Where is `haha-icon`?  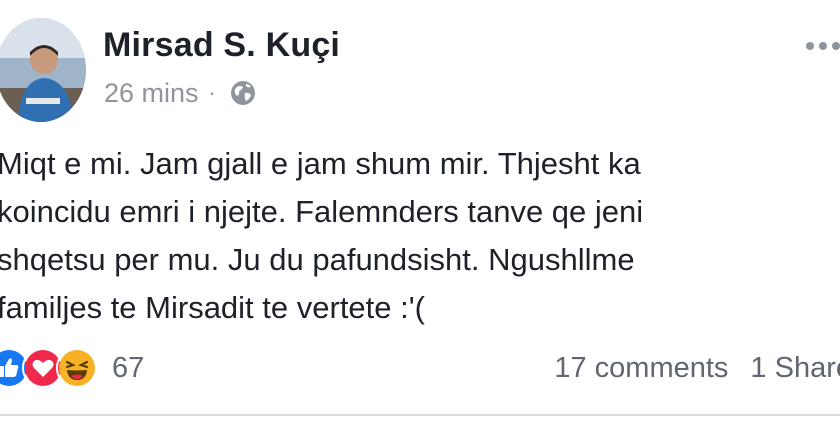
haha-icon is located at coordinates (77, 368).